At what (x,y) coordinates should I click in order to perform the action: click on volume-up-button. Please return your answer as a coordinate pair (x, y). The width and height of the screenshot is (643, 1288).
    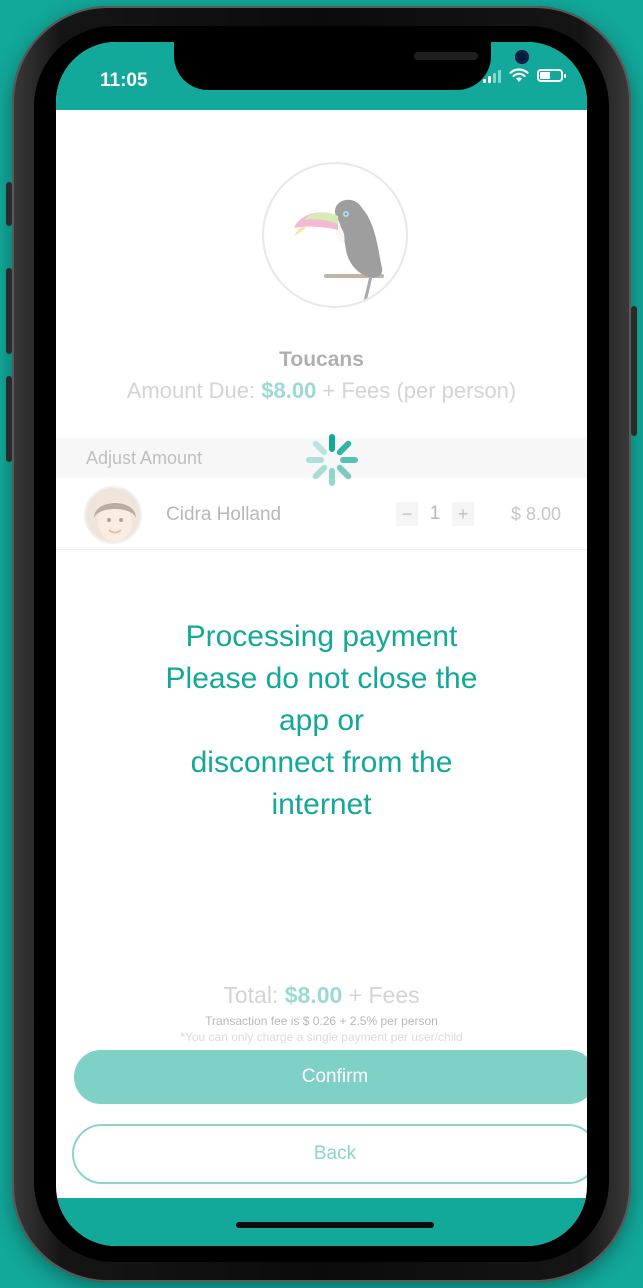
    Looking at the image, I should click on (9, 311).